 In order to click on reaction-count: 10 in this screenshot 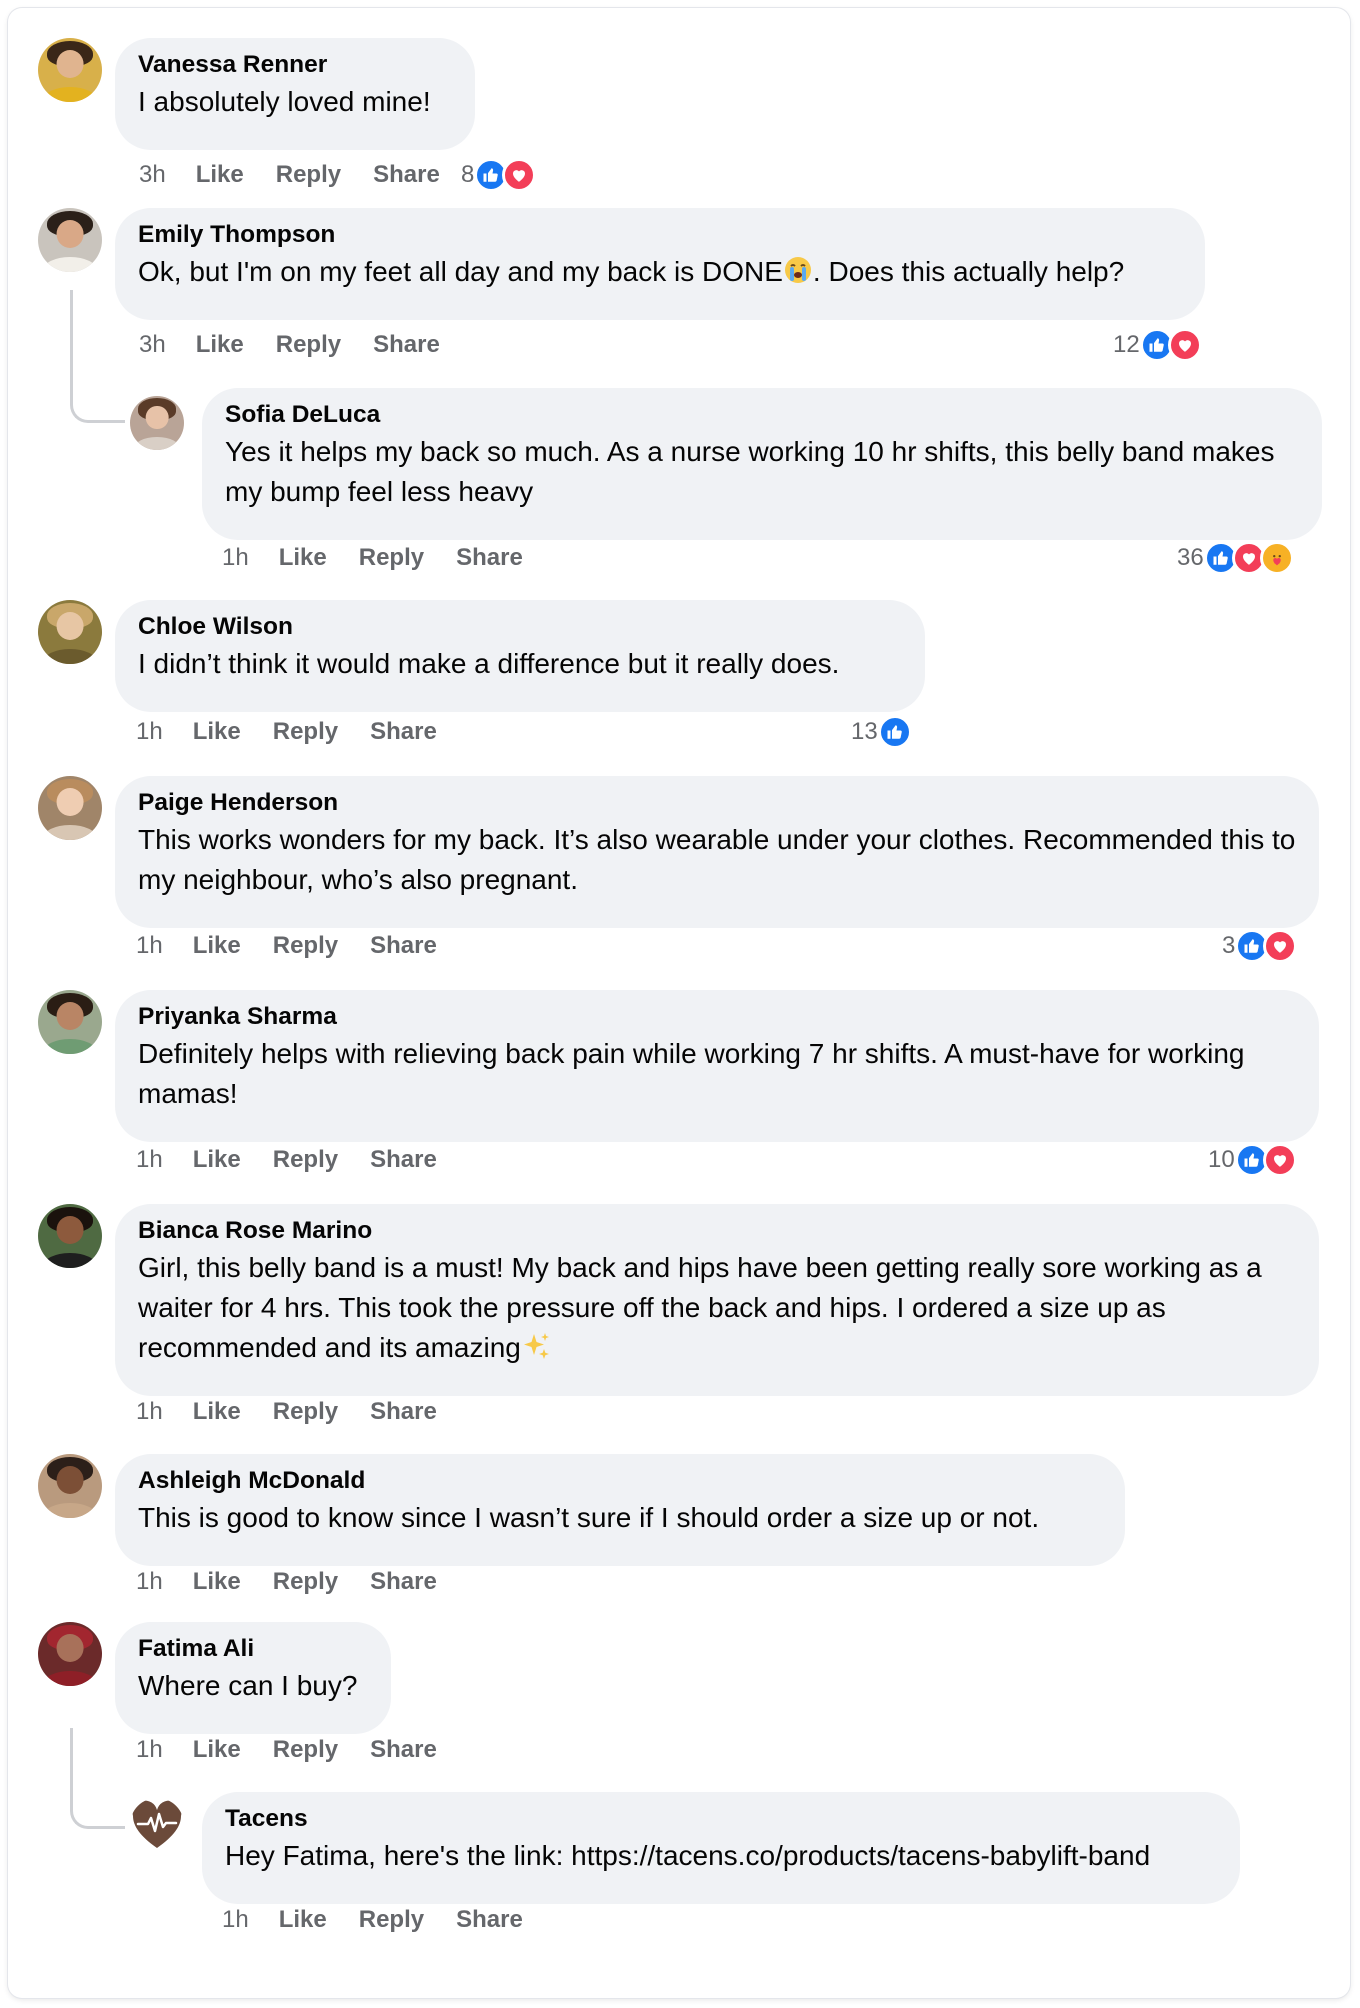, I will do `click(1221, 1159)`.